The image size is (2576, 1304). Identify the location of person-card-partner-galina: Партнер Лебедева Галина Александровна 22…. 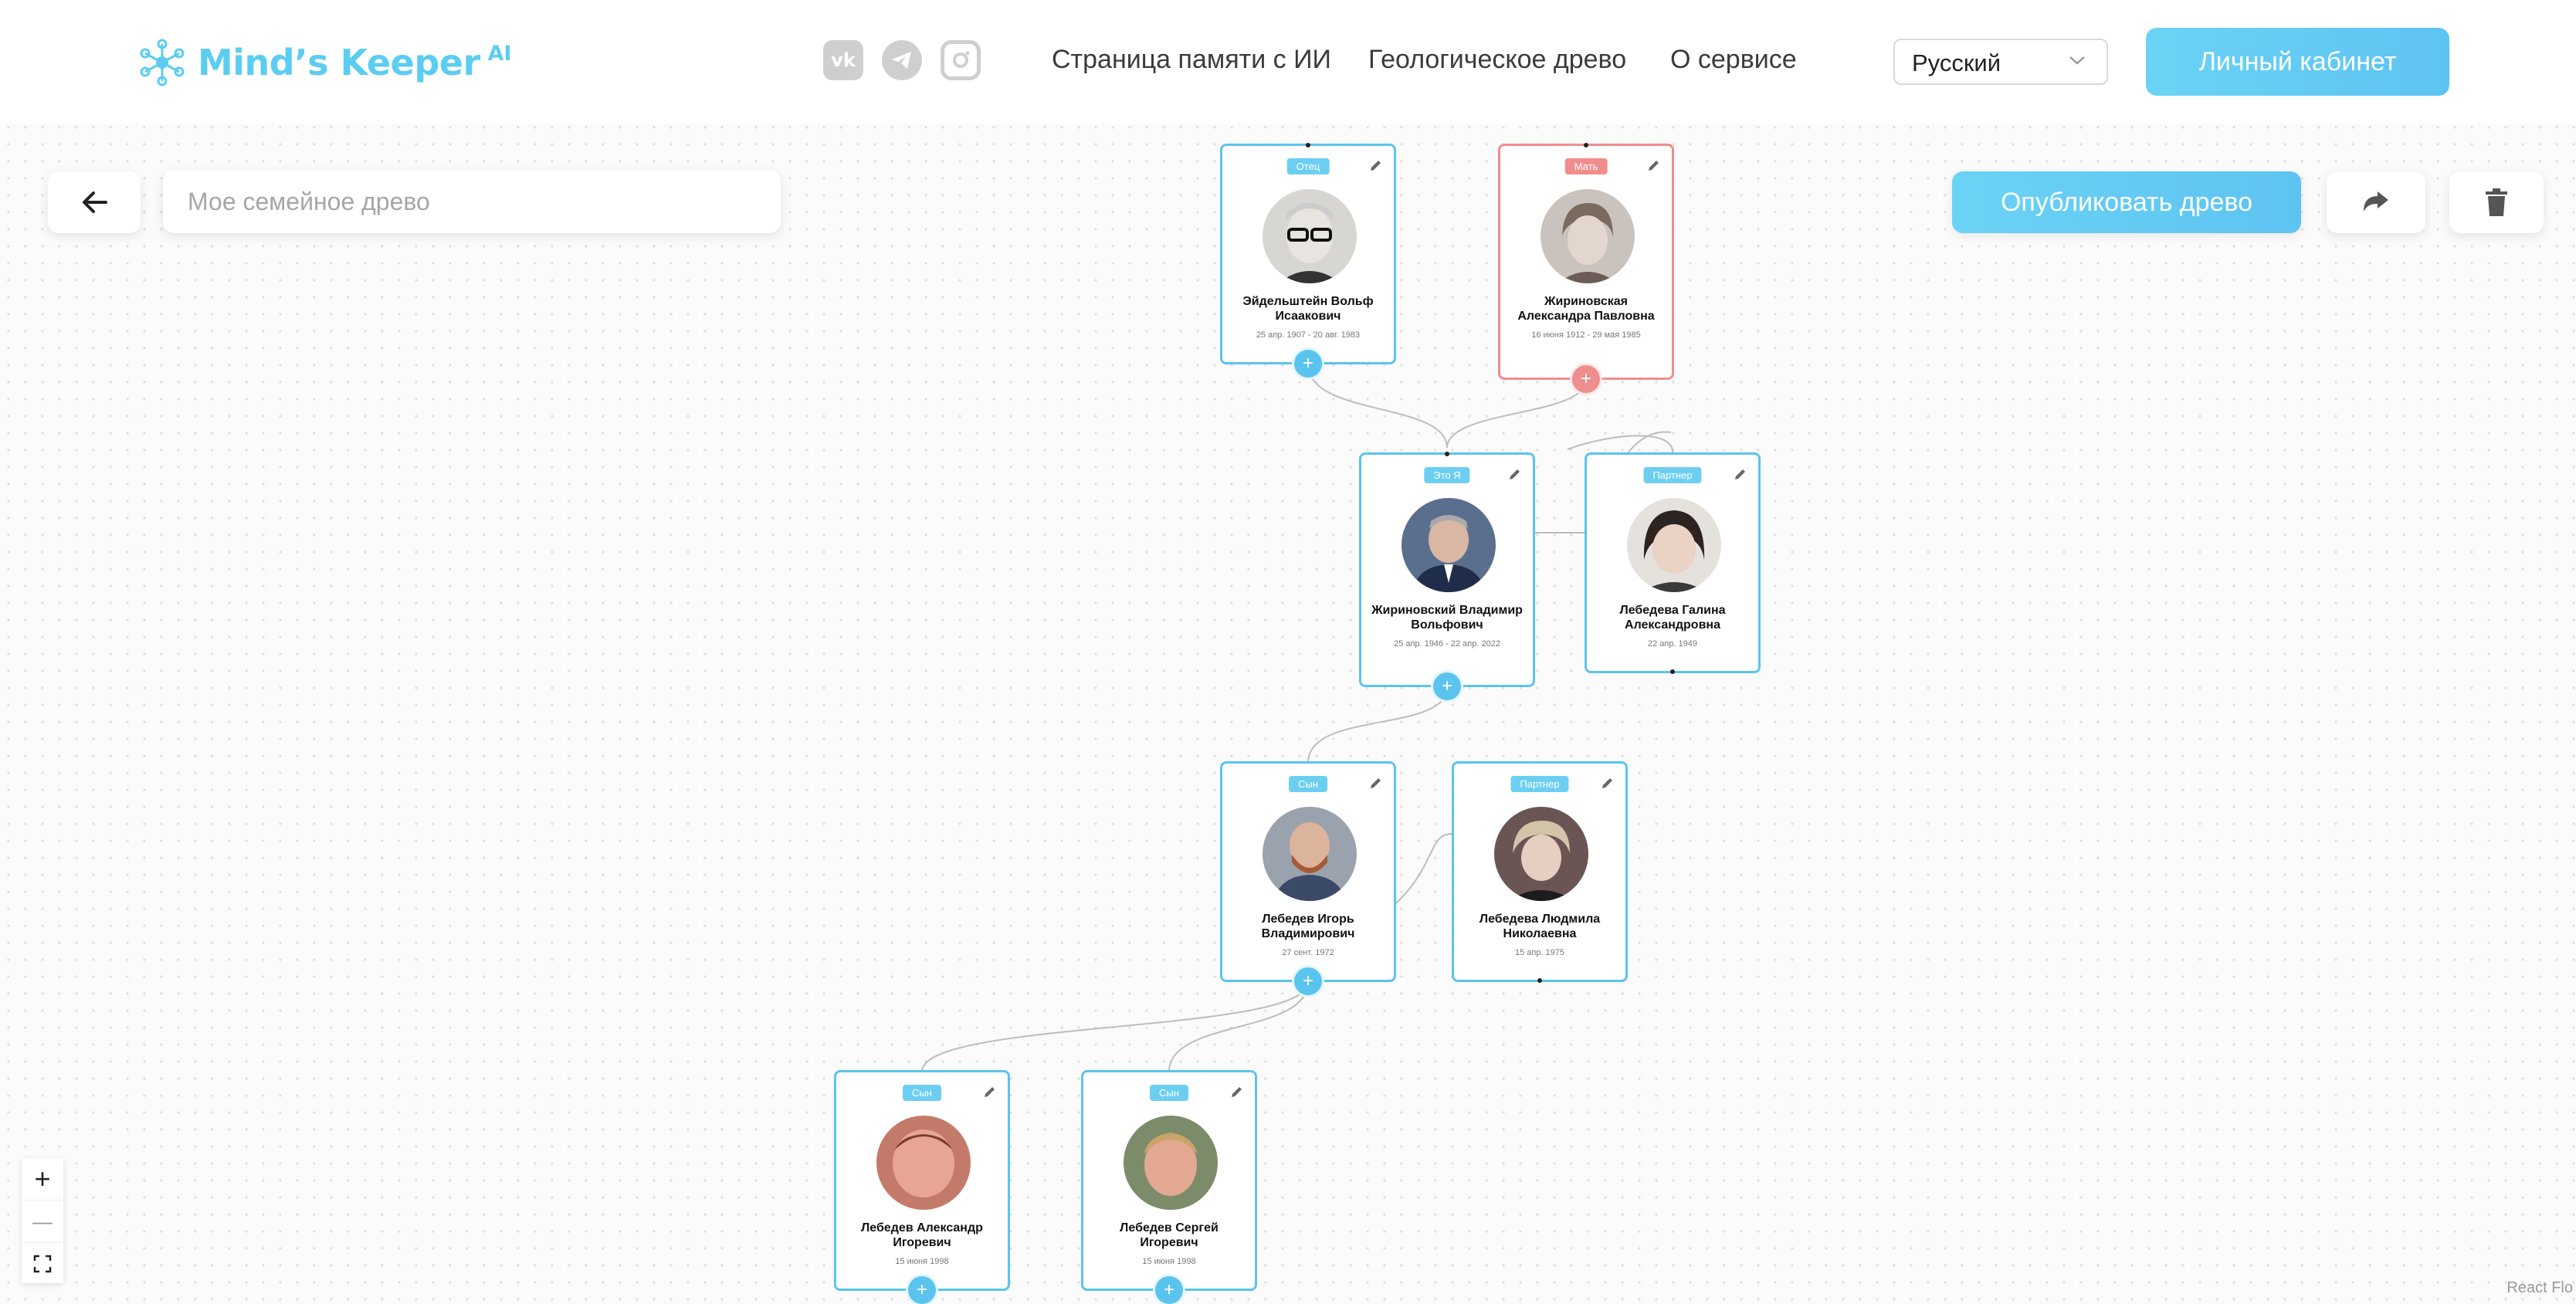
(1673, 563).